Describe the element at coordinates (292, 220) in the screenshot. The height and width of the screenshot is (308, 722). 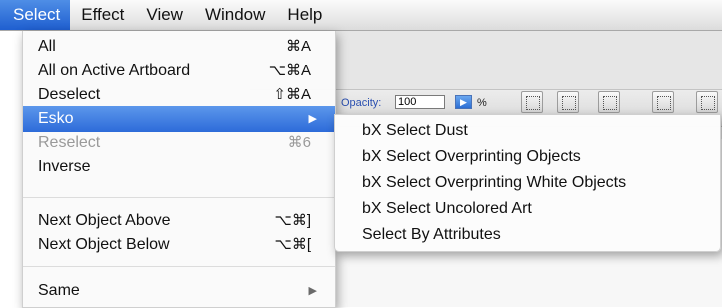
I see `menu-item-shortcut: ⌥⌘]` at that location.